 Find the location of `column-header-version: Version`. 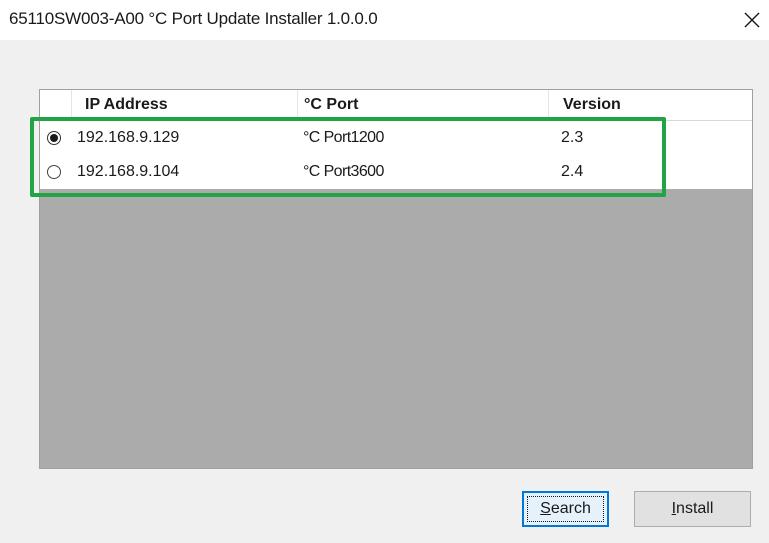

column-header-version: Version is located at coordinates (650, 105).